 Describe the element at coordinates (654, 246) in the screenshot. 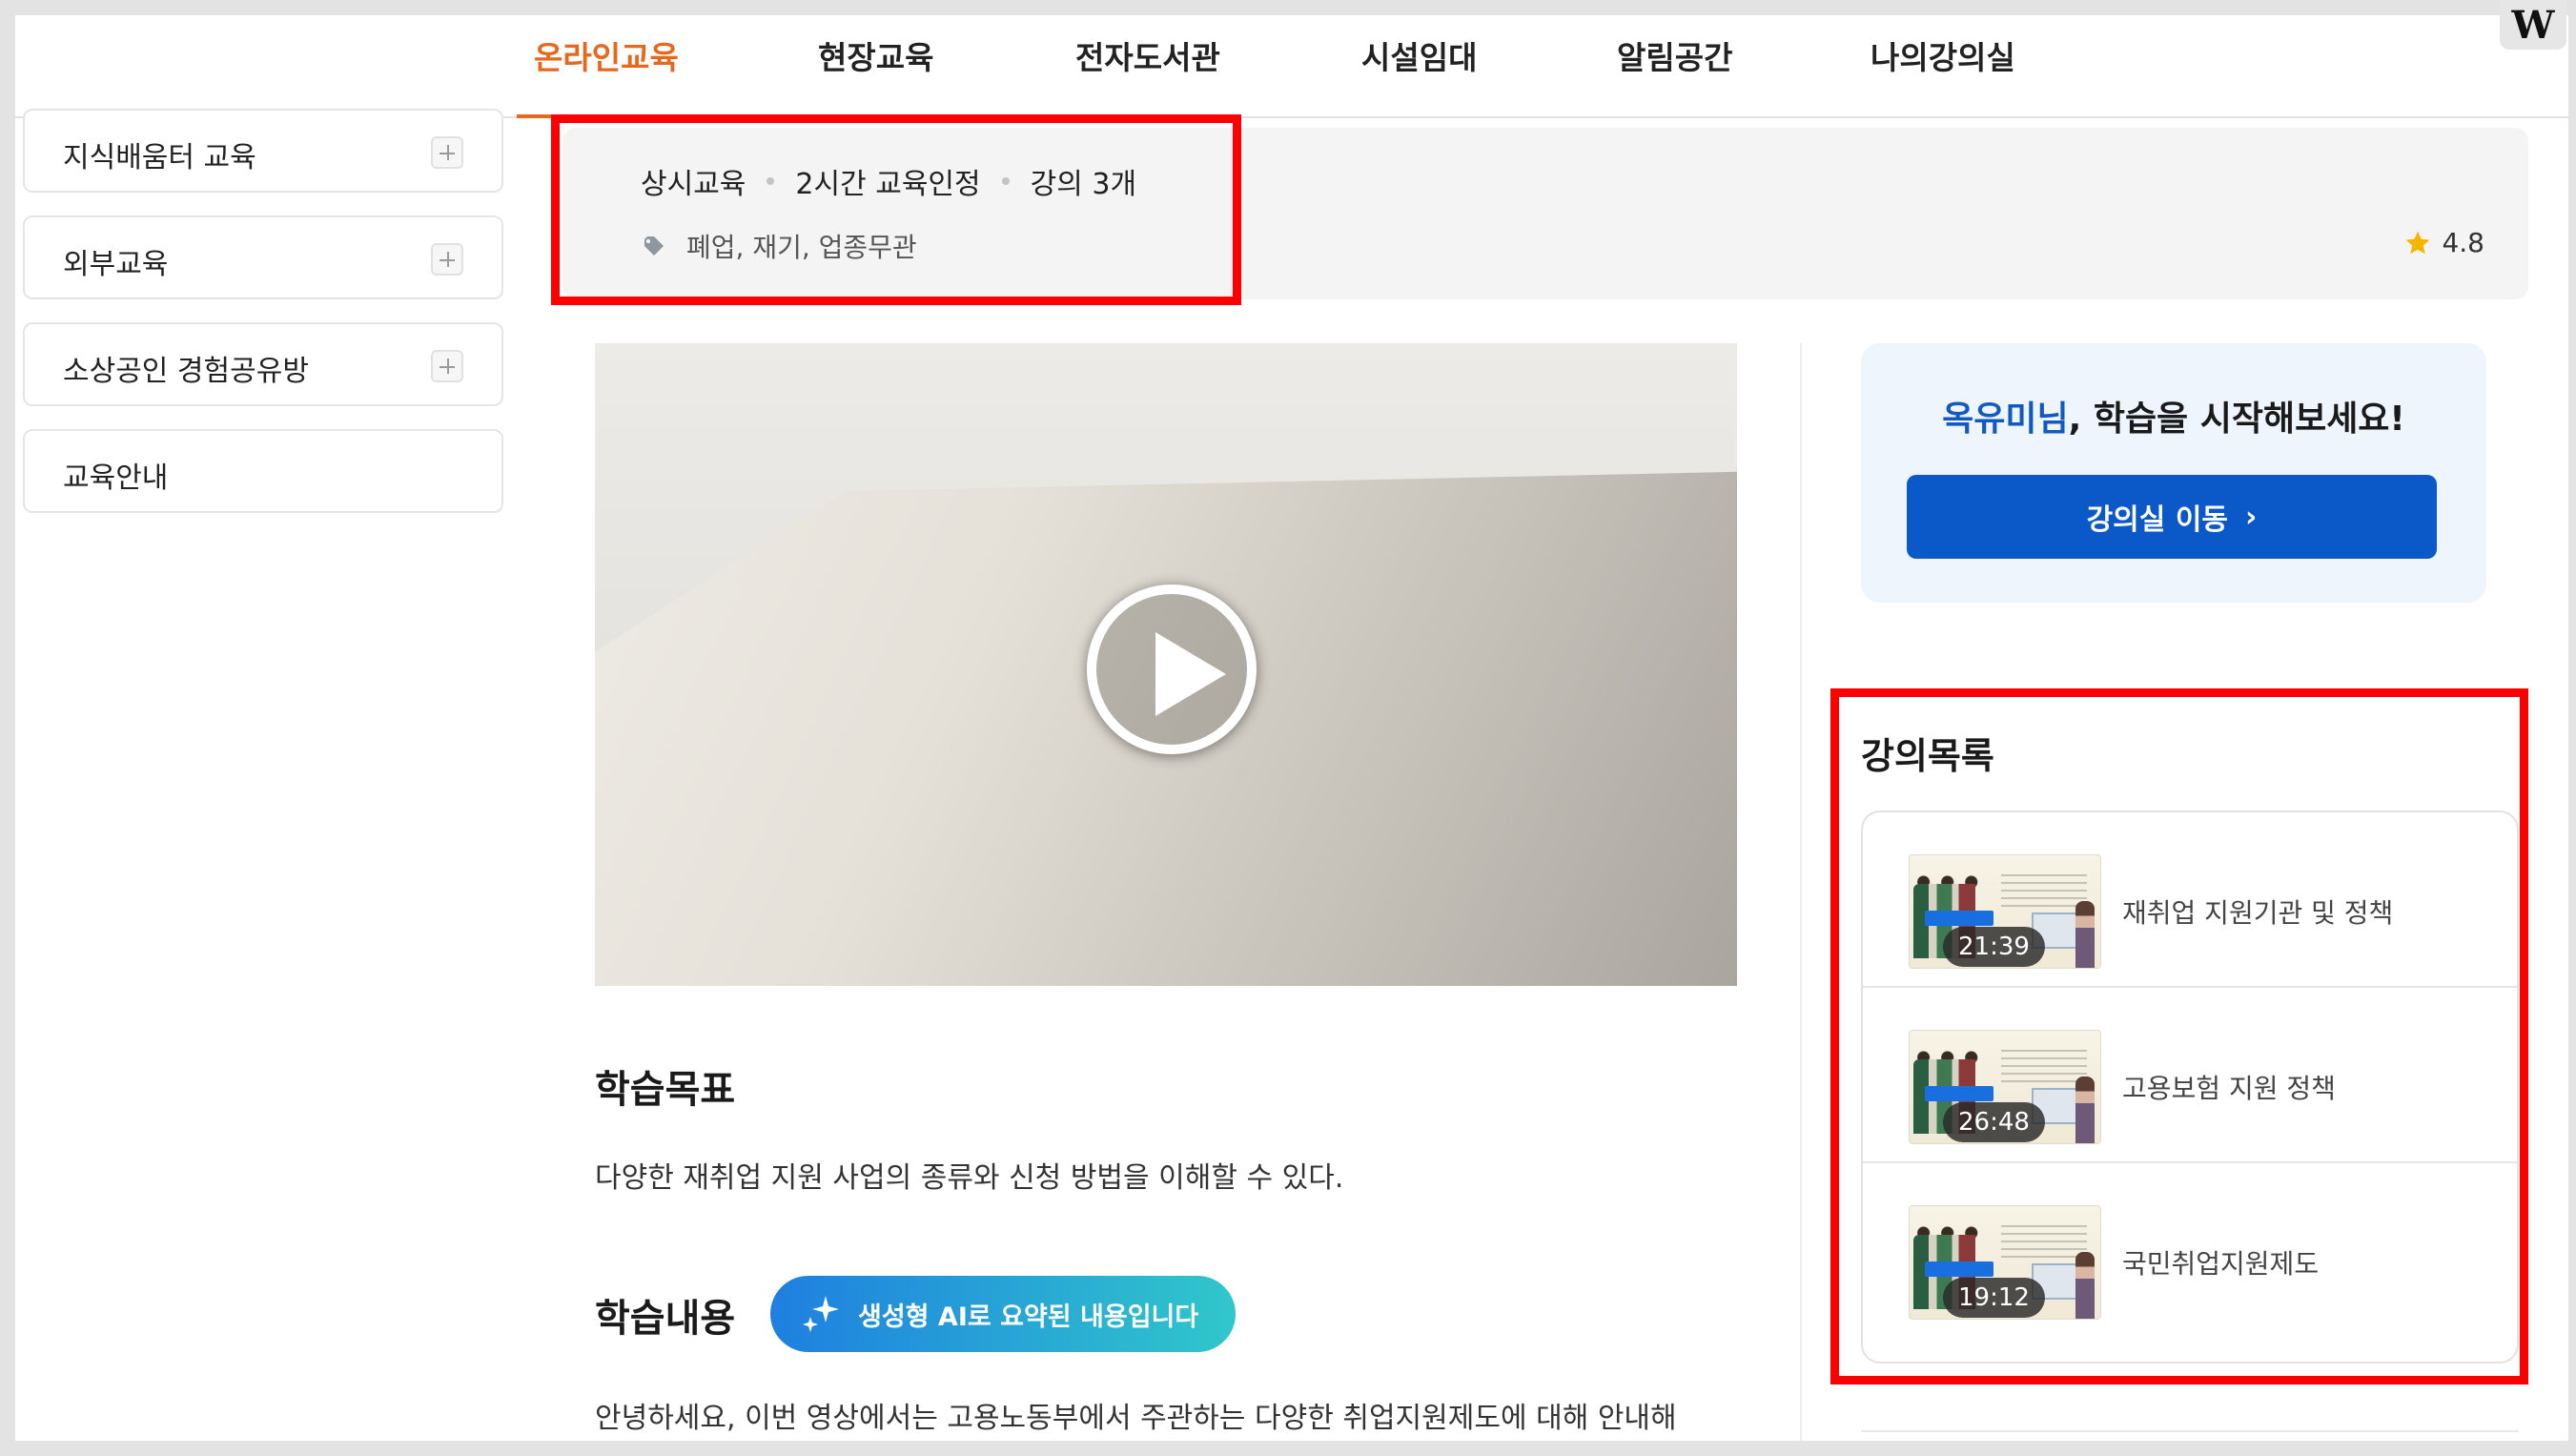

I see `tag-icon` at that location.